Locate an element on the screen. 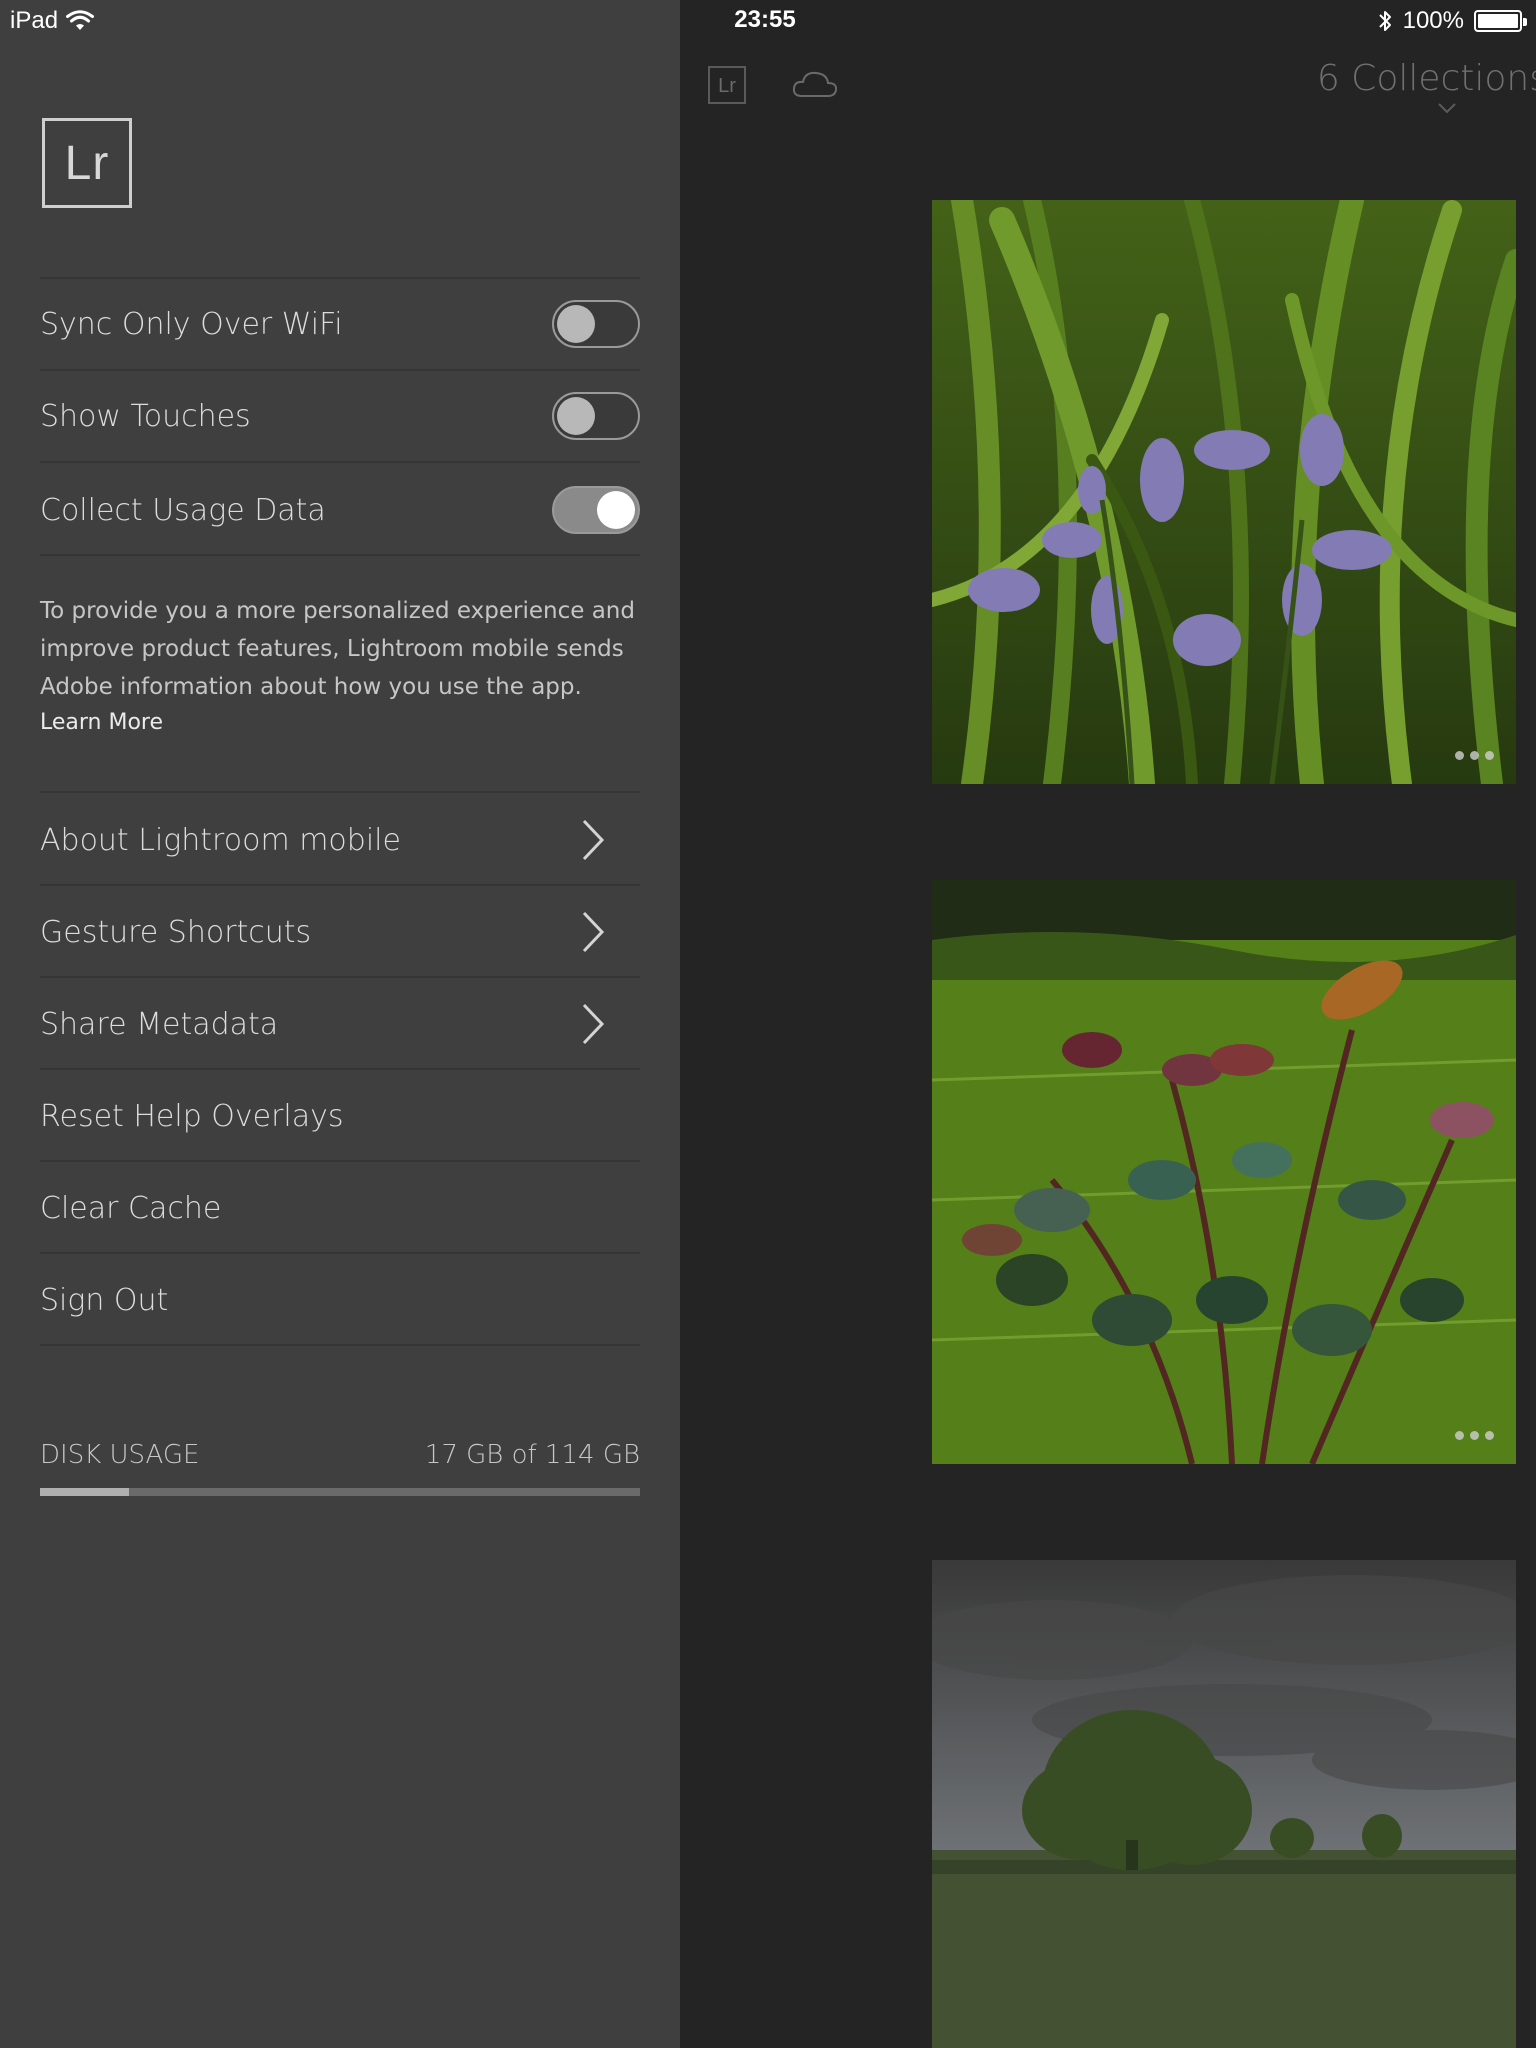 Image resolution: width=1536 pixels, height=2048 pixels. status-bar-right: 100% is located at coordinates (1452, 21).